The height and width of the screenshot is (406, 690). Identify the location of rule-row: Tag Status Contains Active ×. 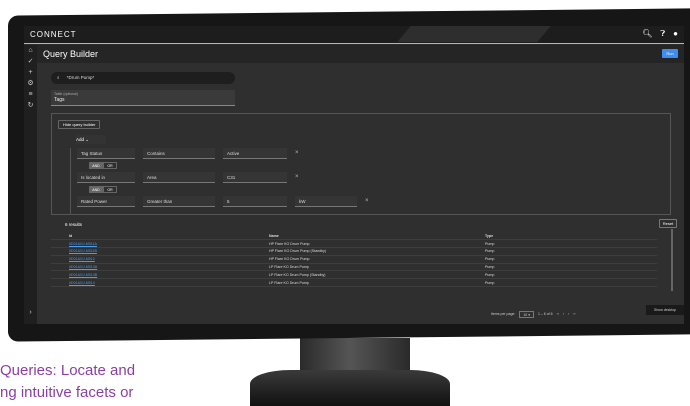
(227, 153).